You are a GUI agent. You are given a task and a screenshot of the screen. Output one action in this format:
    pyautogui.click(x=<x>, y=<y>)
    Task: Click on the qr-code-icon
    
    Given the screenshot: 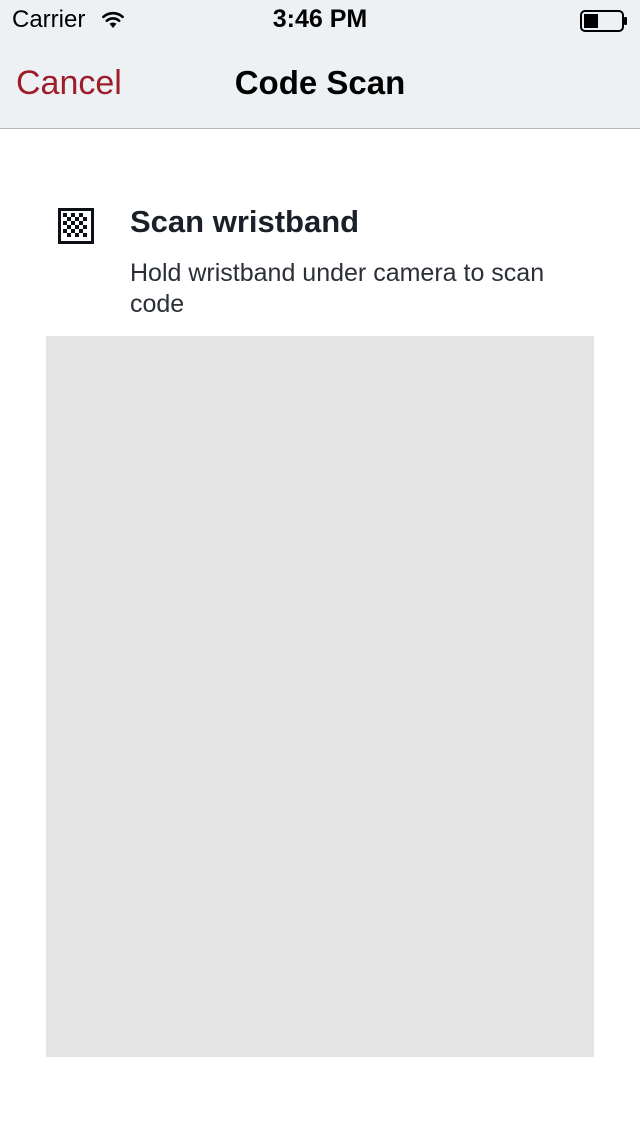 What is the action you would take?
    pyautogui.click(x=76, y=226)
    